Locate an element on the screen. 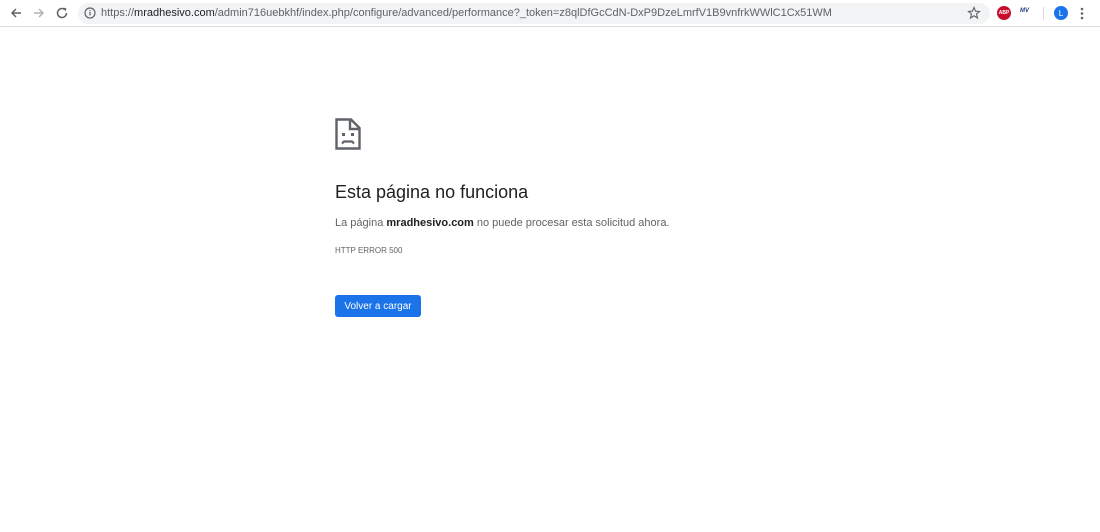 Image resolution: width=1100 pixels, height=532 pixels. more-vert-icon is located at coordinates (1082, 13).